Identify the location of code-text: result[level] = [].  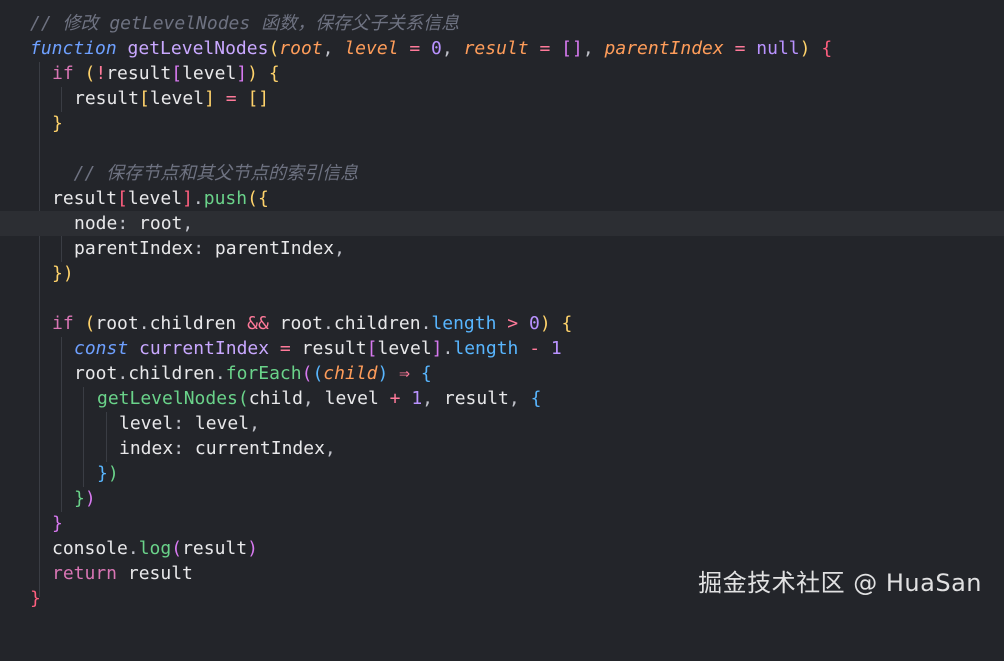
(172, 98).